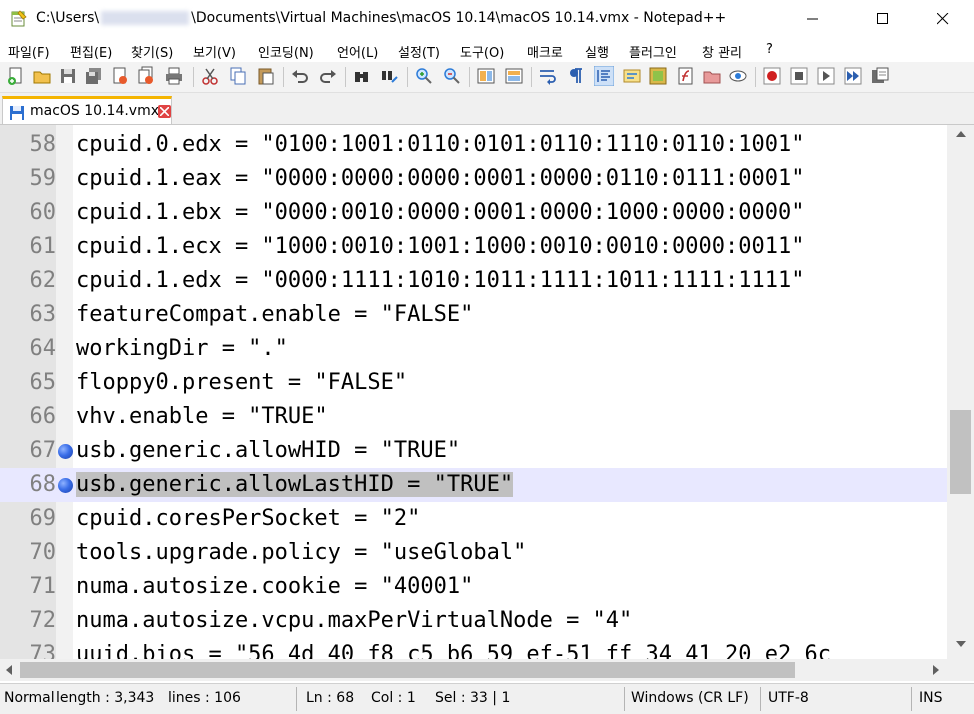  What do you see at coordinates (68, 18) in the screenshot?
I see `window-title-prefix: C:\Users\` at bounding box center [68, 18].